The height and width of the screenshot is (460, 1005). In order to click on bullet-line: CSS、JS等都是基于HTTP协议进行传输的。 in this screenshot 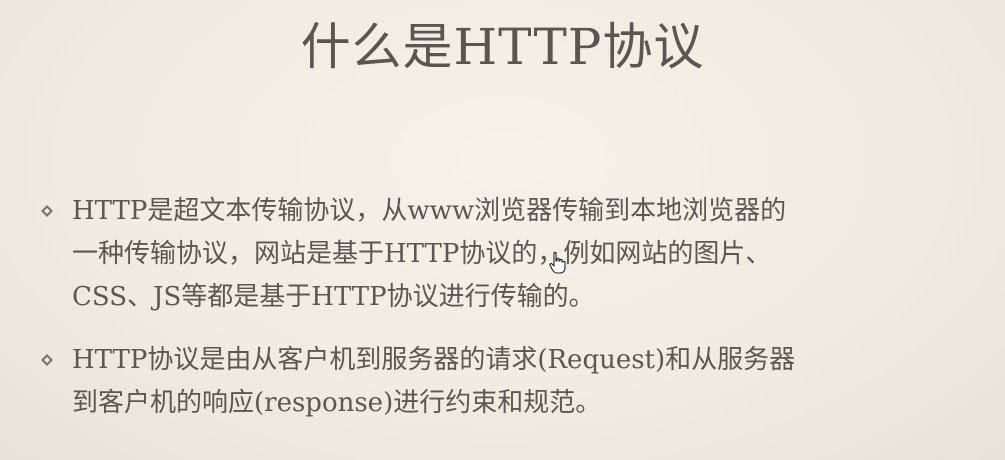, I will do `click(333, 297)`.